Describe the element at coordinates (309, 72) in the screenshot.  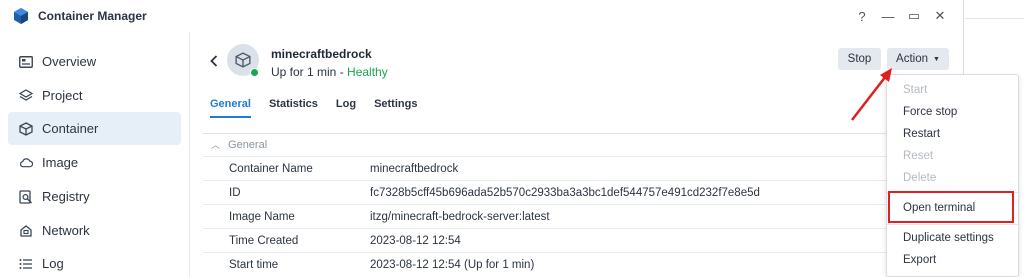
I see `uptime-text: Up for 1 min -` at that location.